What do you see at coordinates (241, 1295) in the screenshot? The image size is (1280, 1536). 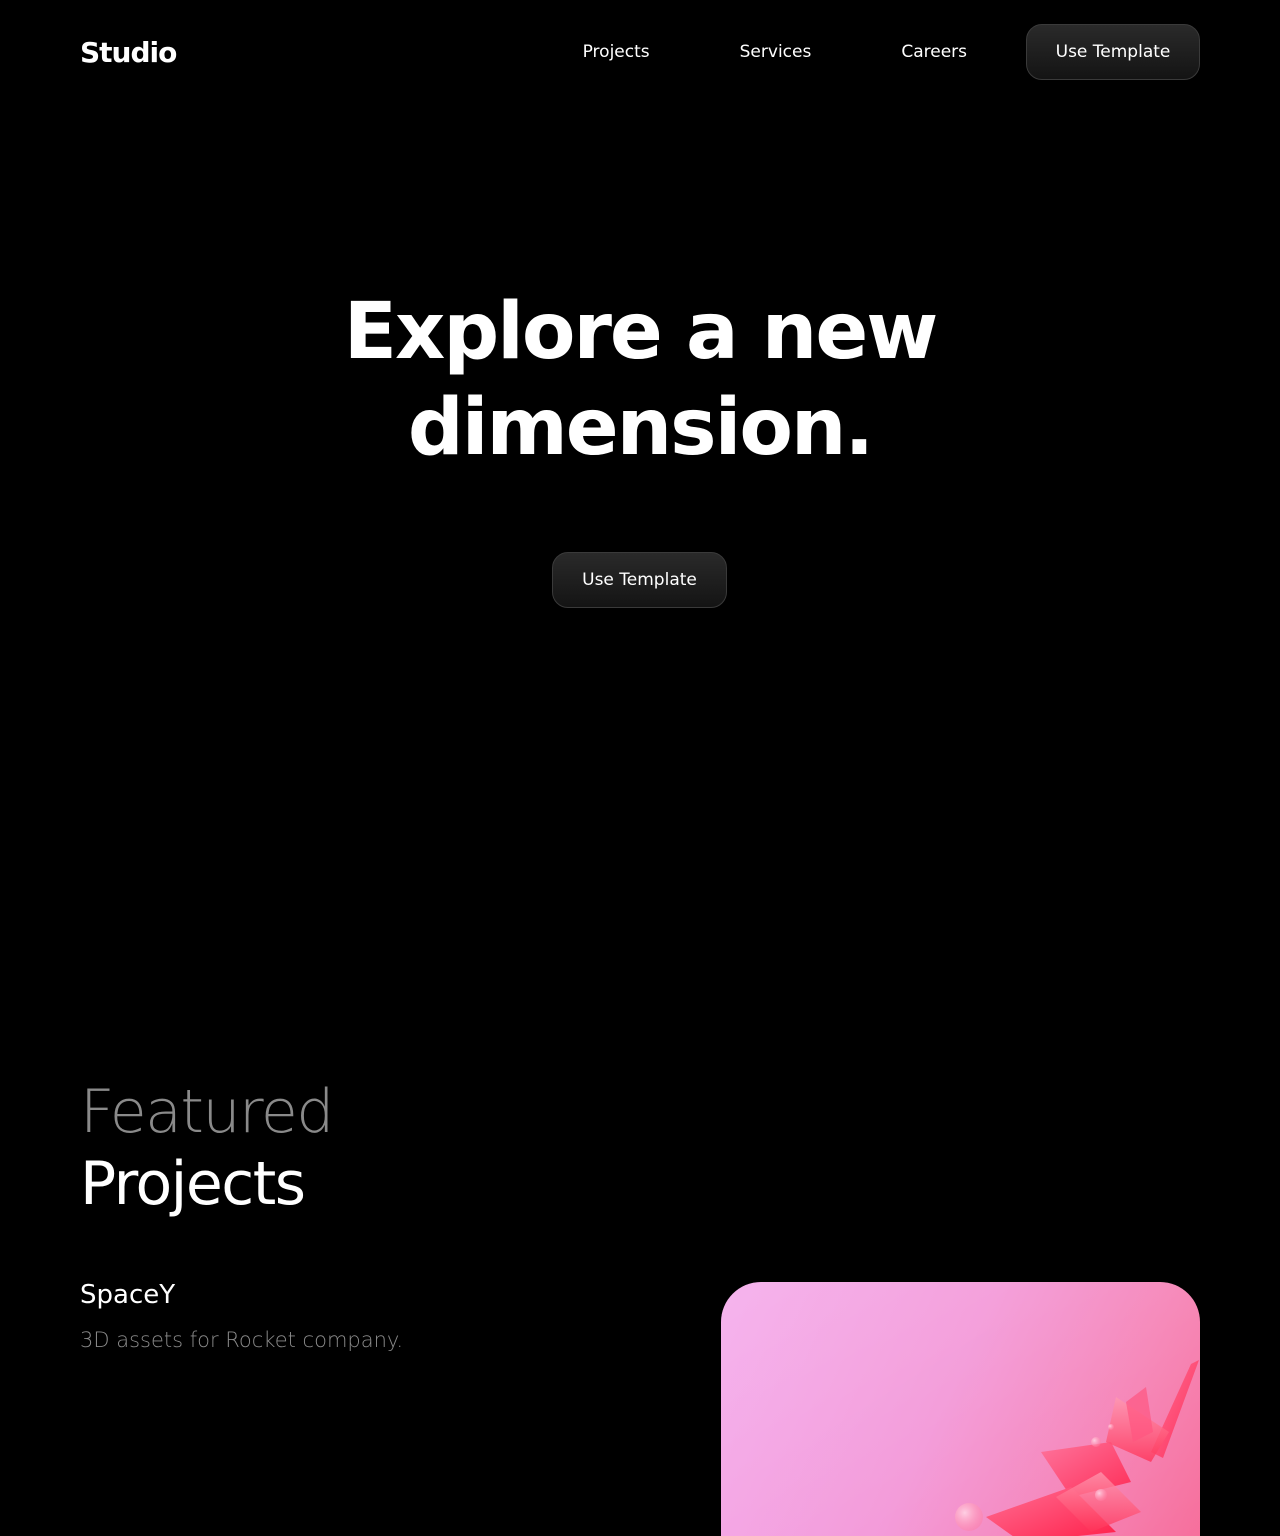 I see `project-name: SpaceY` at bounding box center [241, 1295].